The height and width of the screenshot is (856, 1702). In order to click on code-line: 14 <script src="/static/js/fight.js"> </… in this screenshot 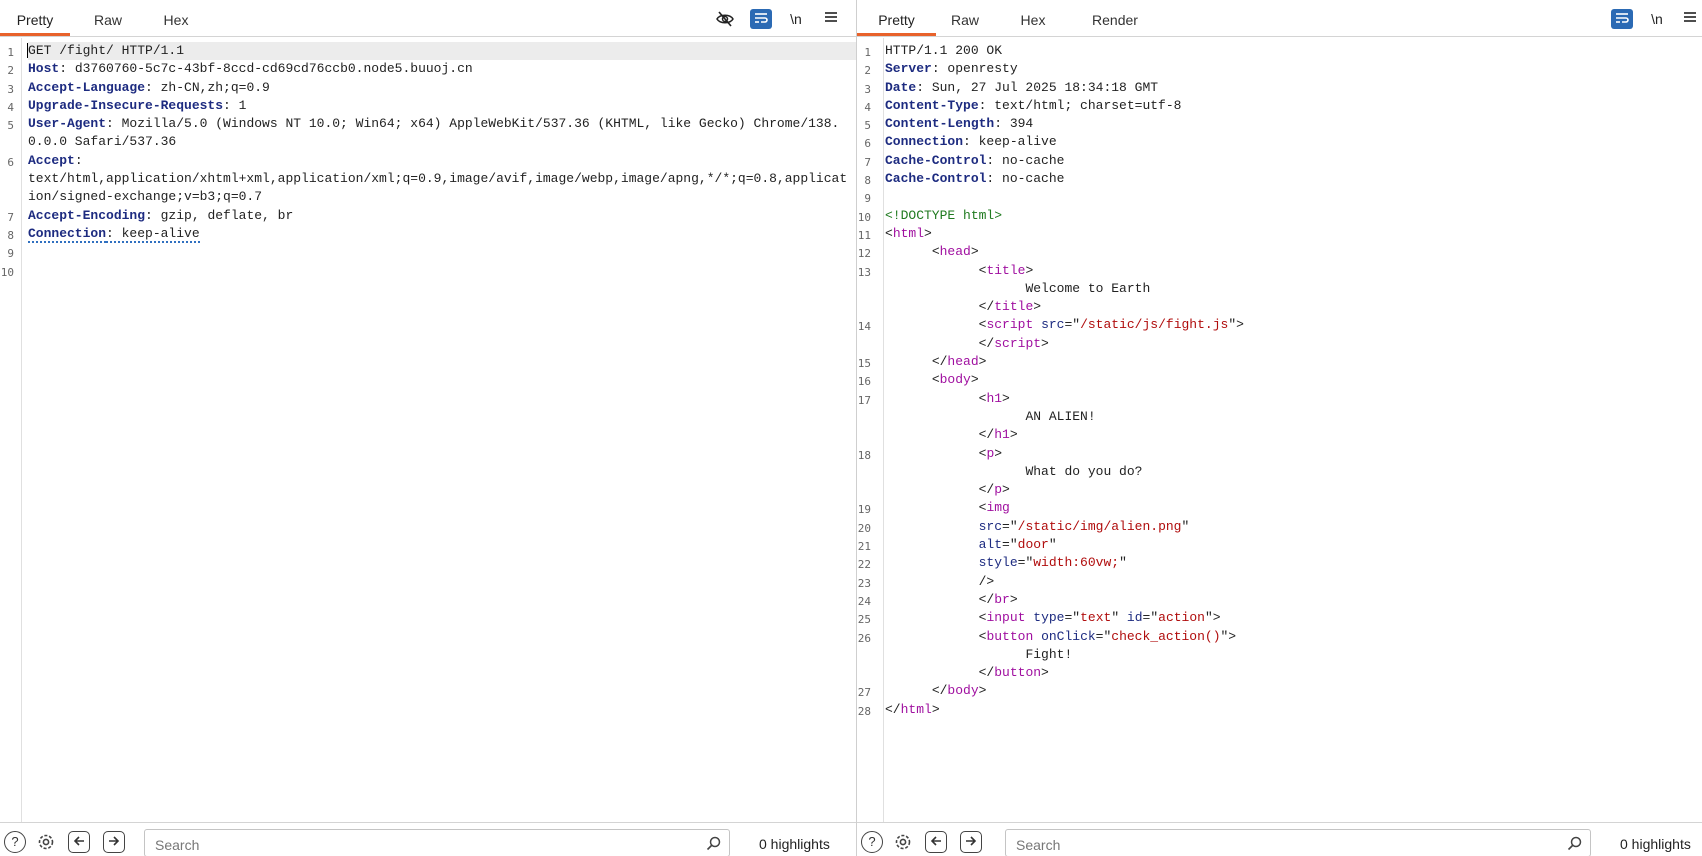, I will do `click(1279, 334)`.